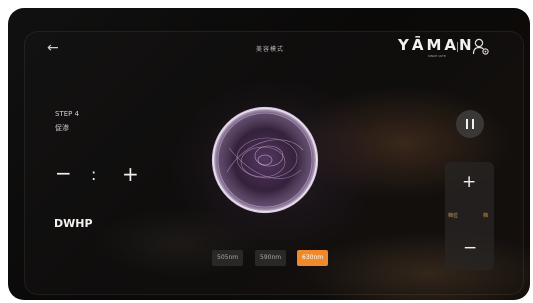 Image resolution: width=533 pixels, height=303 pixels. I want to click on pause-icon, so click(467, 124).